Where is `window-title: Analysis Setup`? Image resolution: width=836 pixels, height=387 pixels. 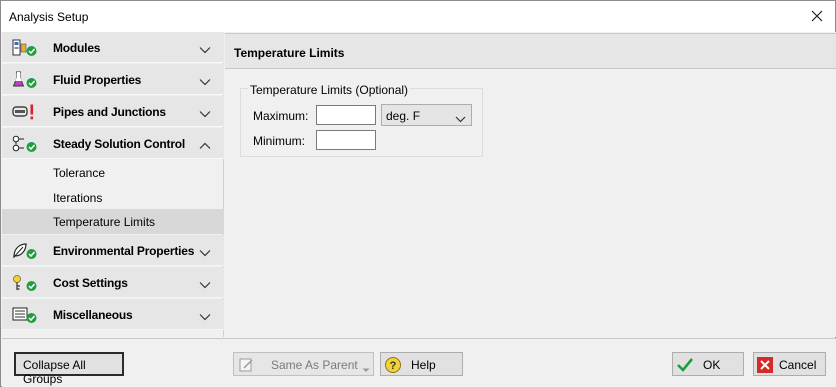
window-title: Analysis Setup is located at coordinates (49, 17).